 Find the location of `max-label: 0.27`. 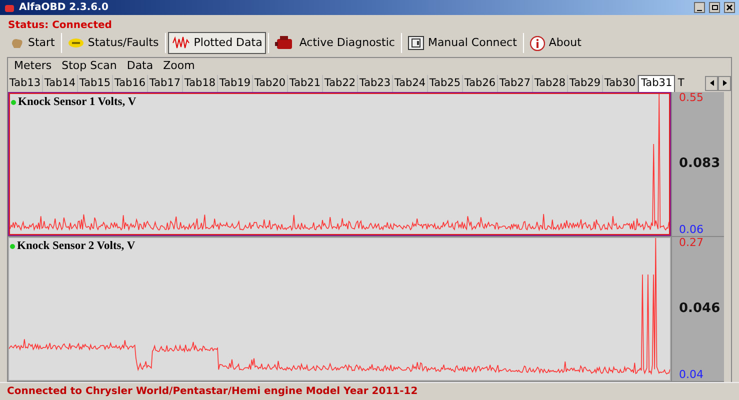

max-label: 0.27 is located at coordinates (691, 243).